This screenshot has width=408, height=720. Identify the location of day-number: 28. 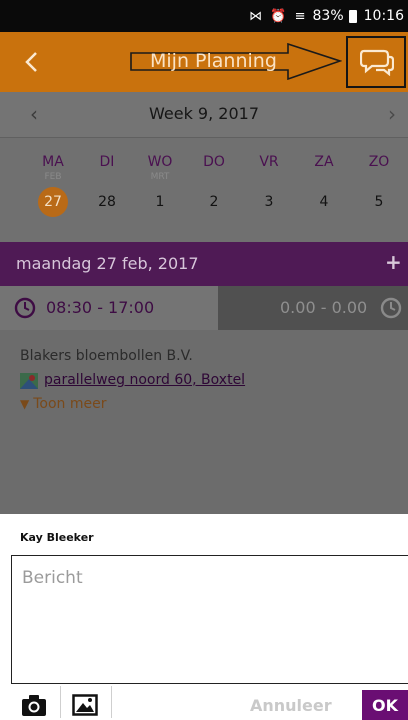
(107, 202).